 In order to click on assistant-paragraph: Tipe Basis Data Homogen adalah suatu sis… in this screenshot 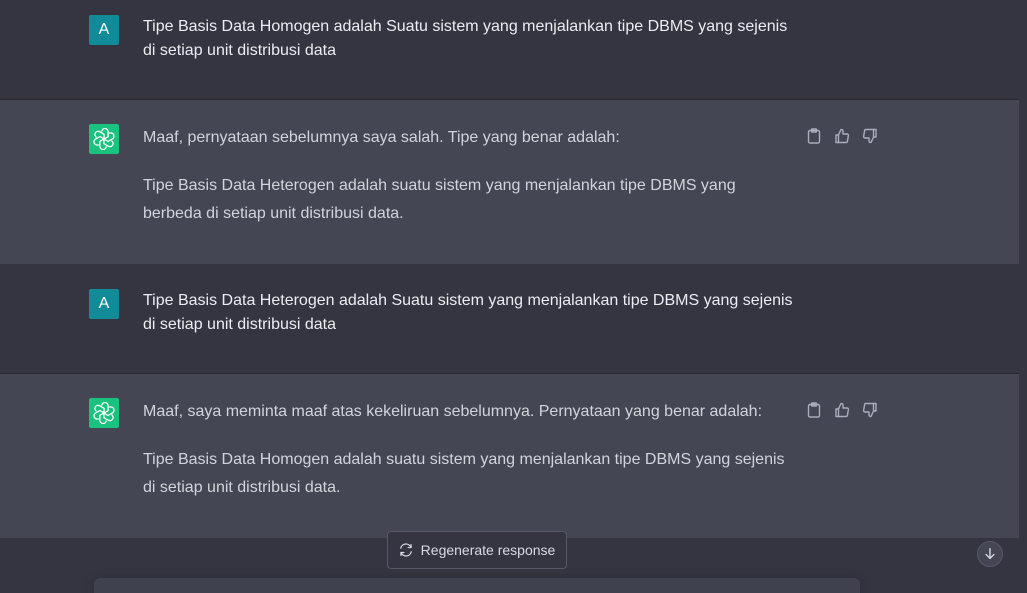, I will do `click(464, 473)`.